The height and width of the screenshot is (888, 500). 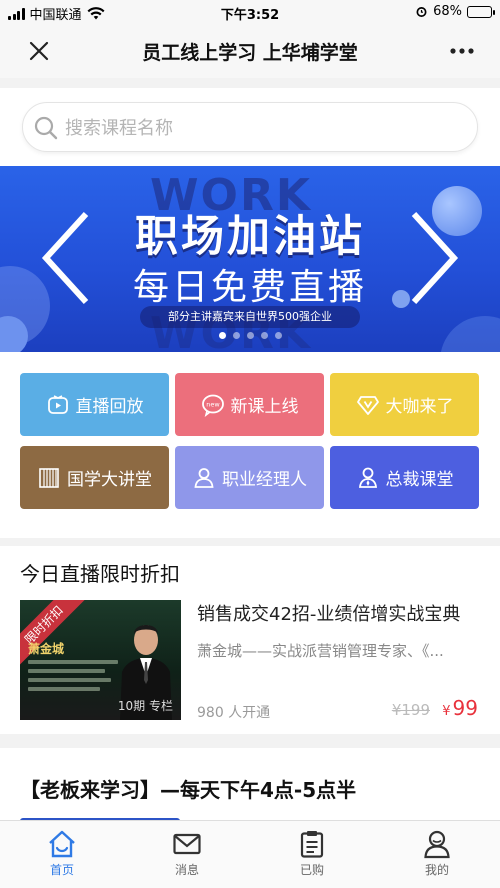 I want to click on tab-purchased: 已购, so click(x=312, y=857).